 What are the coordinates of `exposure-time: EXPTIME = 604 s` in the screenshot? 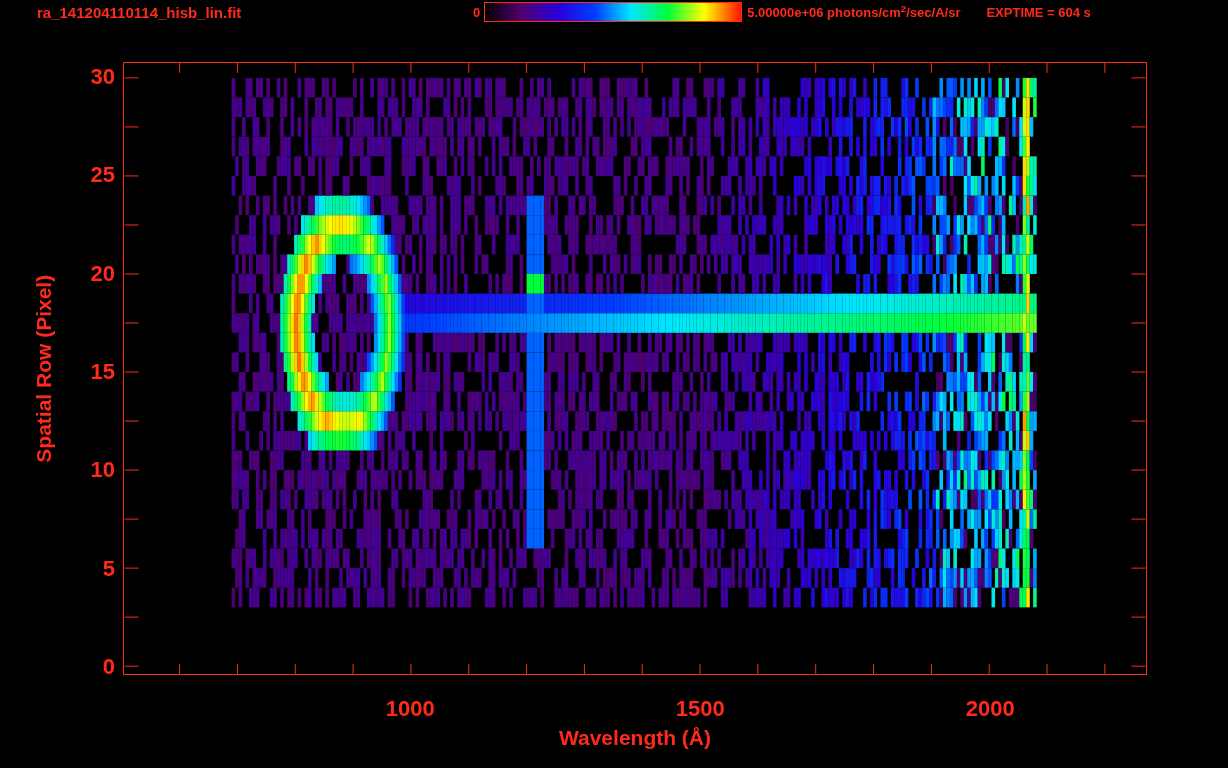 It's located at (1038, 13).